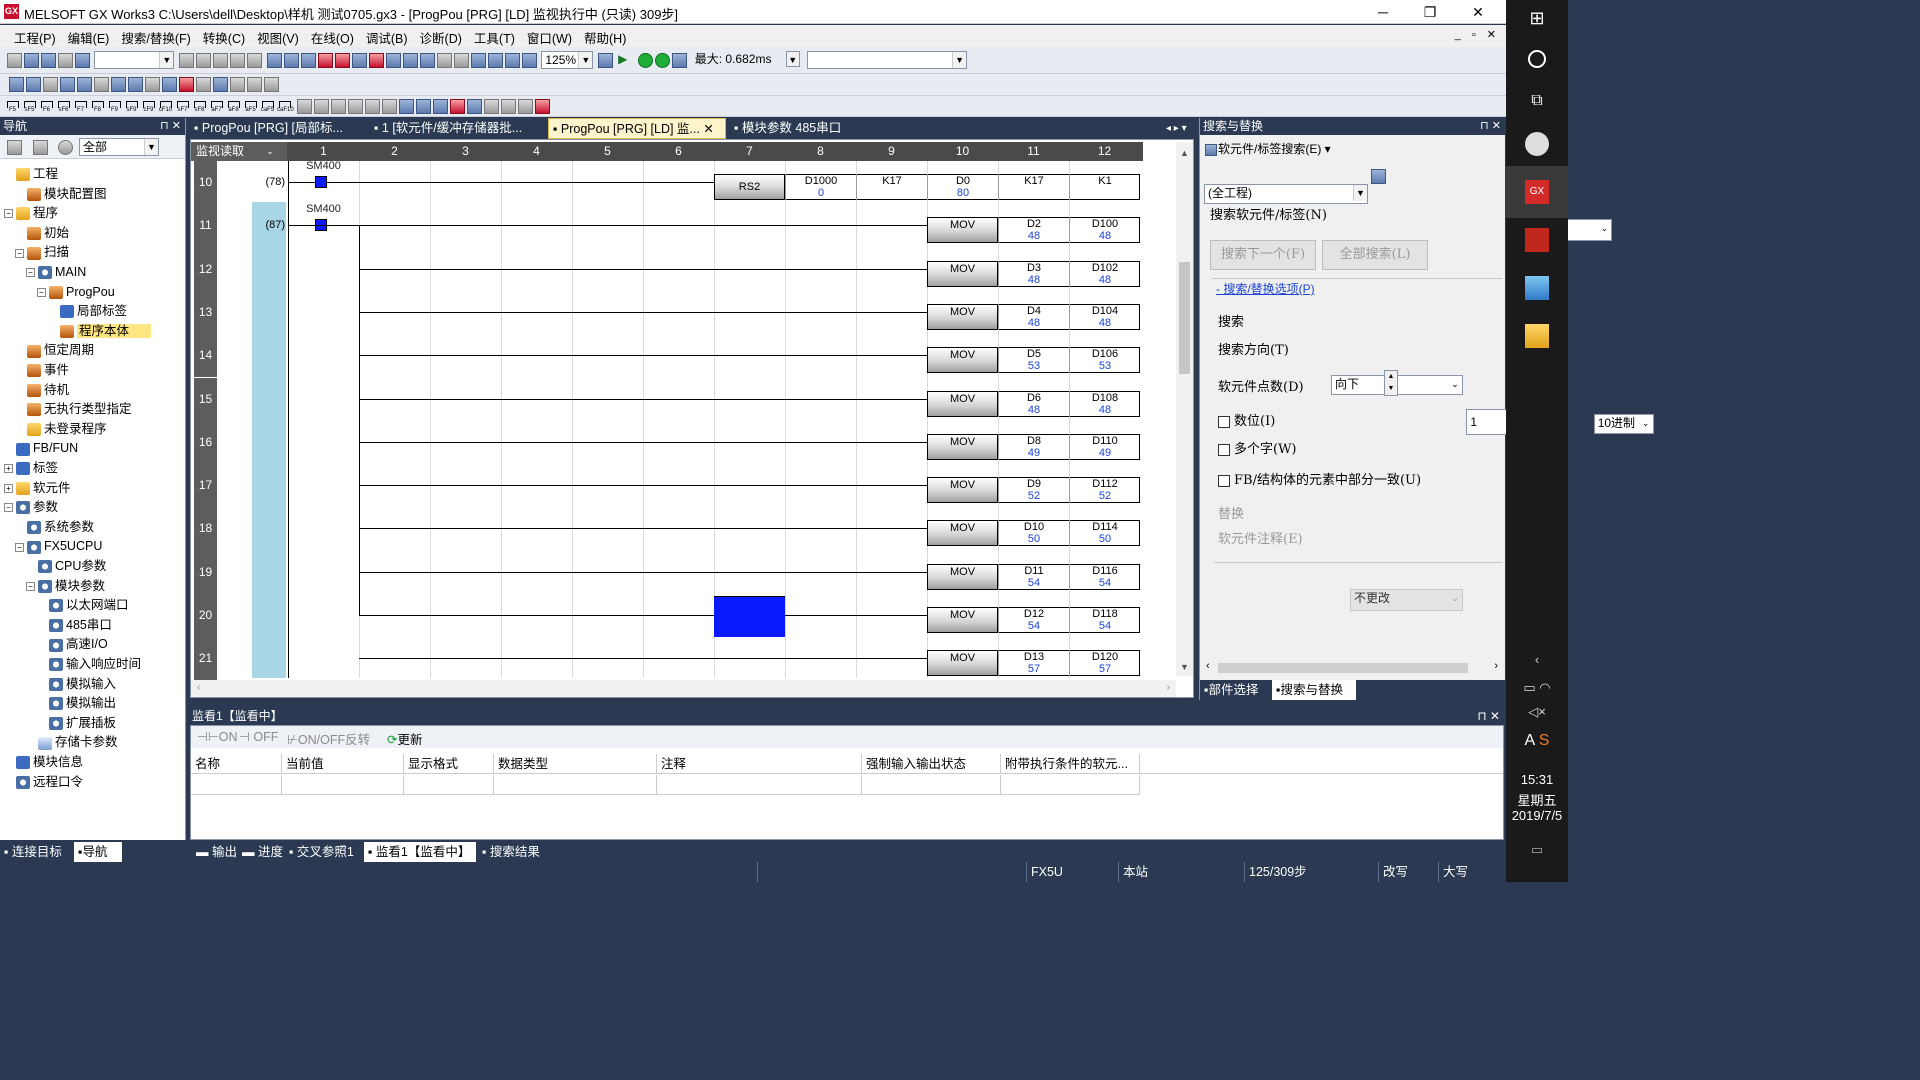 The height and width of the screenshot is (1080, 1920). I want to click on tab-scroll-icon: ◂ ▸ ▾, so click(1178, 128).